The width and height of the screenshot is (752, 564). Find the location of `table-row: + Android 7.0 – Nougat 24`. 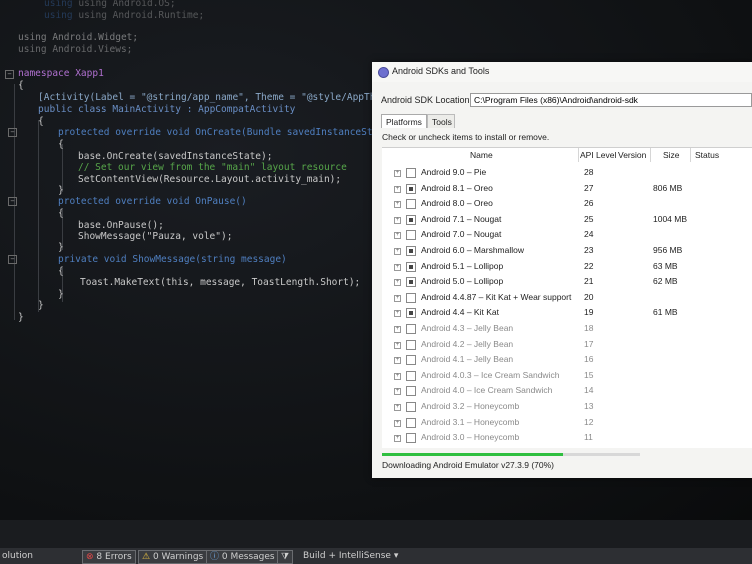

table-row: + Android 7.0 – Nougat 24 is located at coordinates (567, 235).